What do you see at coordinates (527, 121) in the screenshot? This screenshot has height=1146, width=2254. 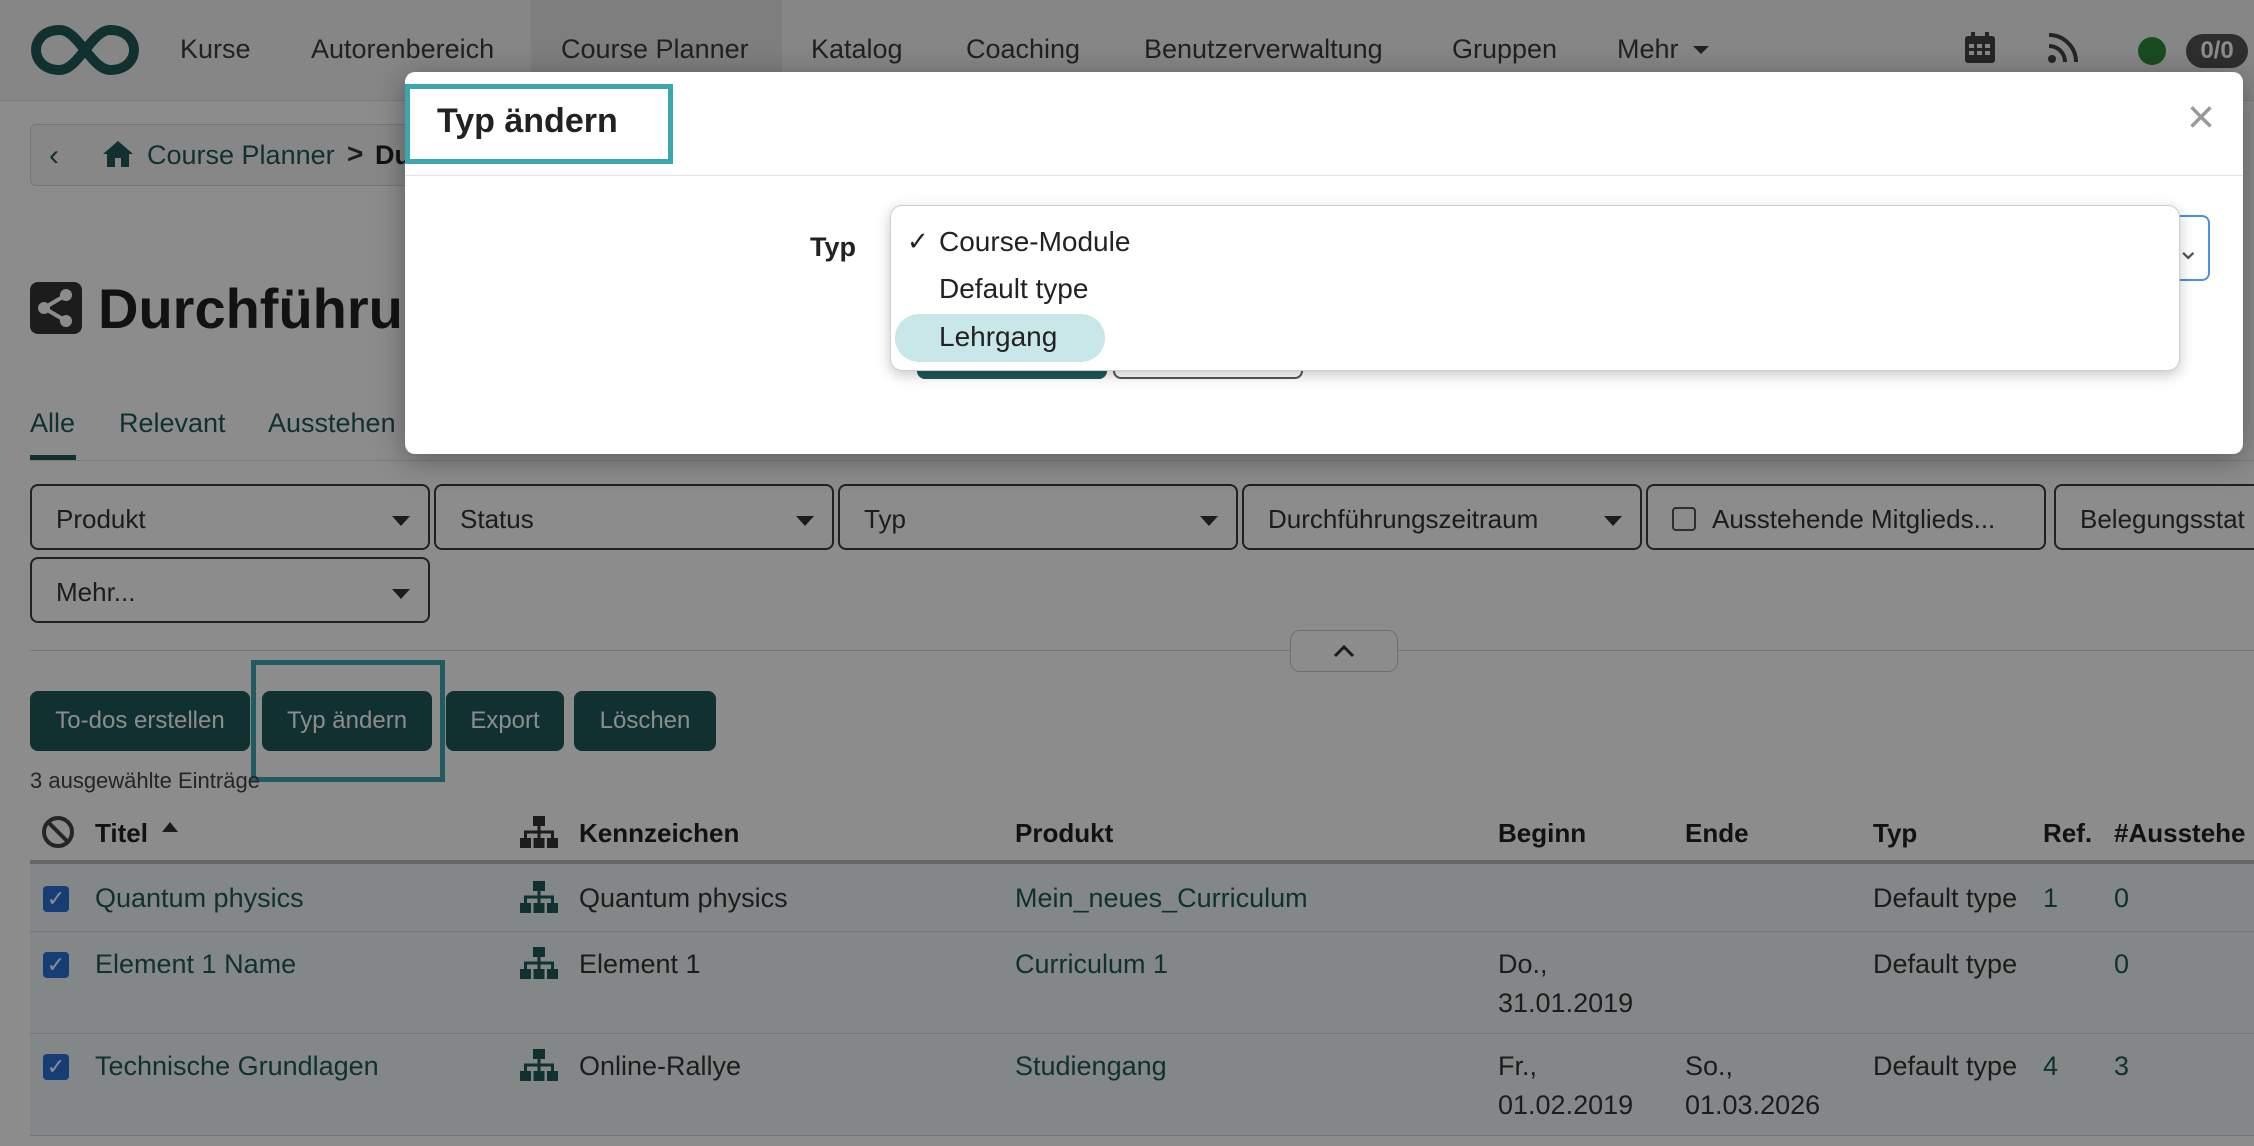 I see `modal-title: Typ ändern` at bounding box center [527, 121].